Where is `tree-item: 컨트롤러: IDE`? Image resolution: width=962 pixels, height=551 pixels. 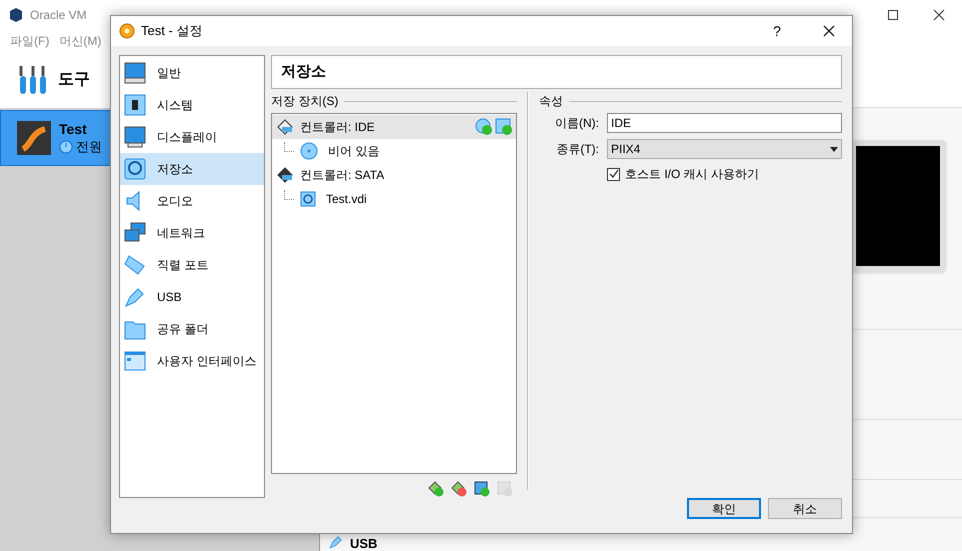 tree-item: 컨트롤러: IDE is located at coordinates (394, 127).